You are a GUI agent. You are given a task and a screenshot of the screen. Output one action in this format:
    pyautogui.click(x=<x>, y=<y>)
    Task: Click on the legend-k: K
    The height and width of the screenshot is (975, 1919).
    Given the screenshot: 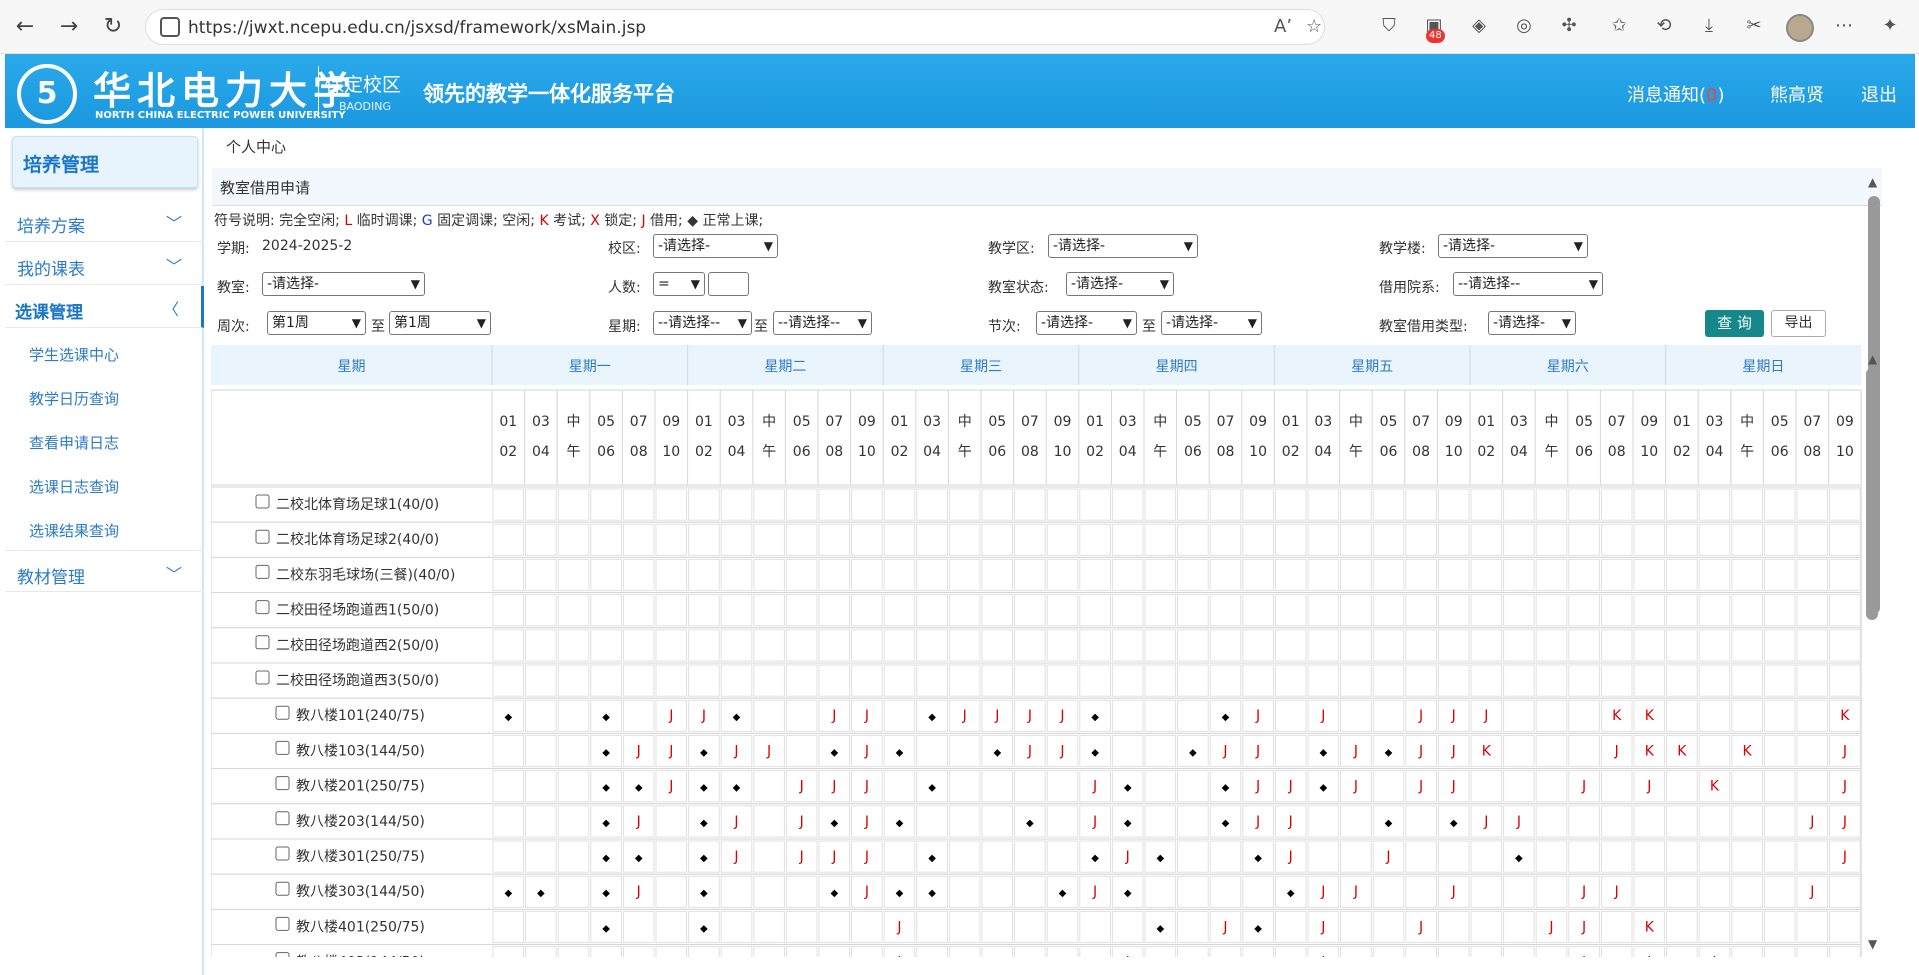 What is the action you would take?
    pyautogui.click(x=544, y=221)
    